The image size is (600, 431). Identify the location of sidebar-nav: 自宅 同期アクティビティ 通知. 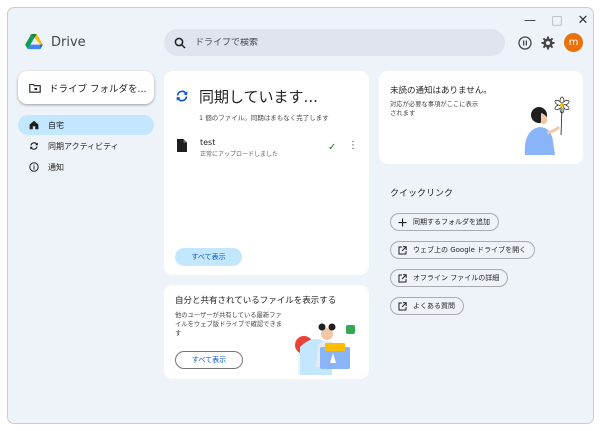
(86, 146).